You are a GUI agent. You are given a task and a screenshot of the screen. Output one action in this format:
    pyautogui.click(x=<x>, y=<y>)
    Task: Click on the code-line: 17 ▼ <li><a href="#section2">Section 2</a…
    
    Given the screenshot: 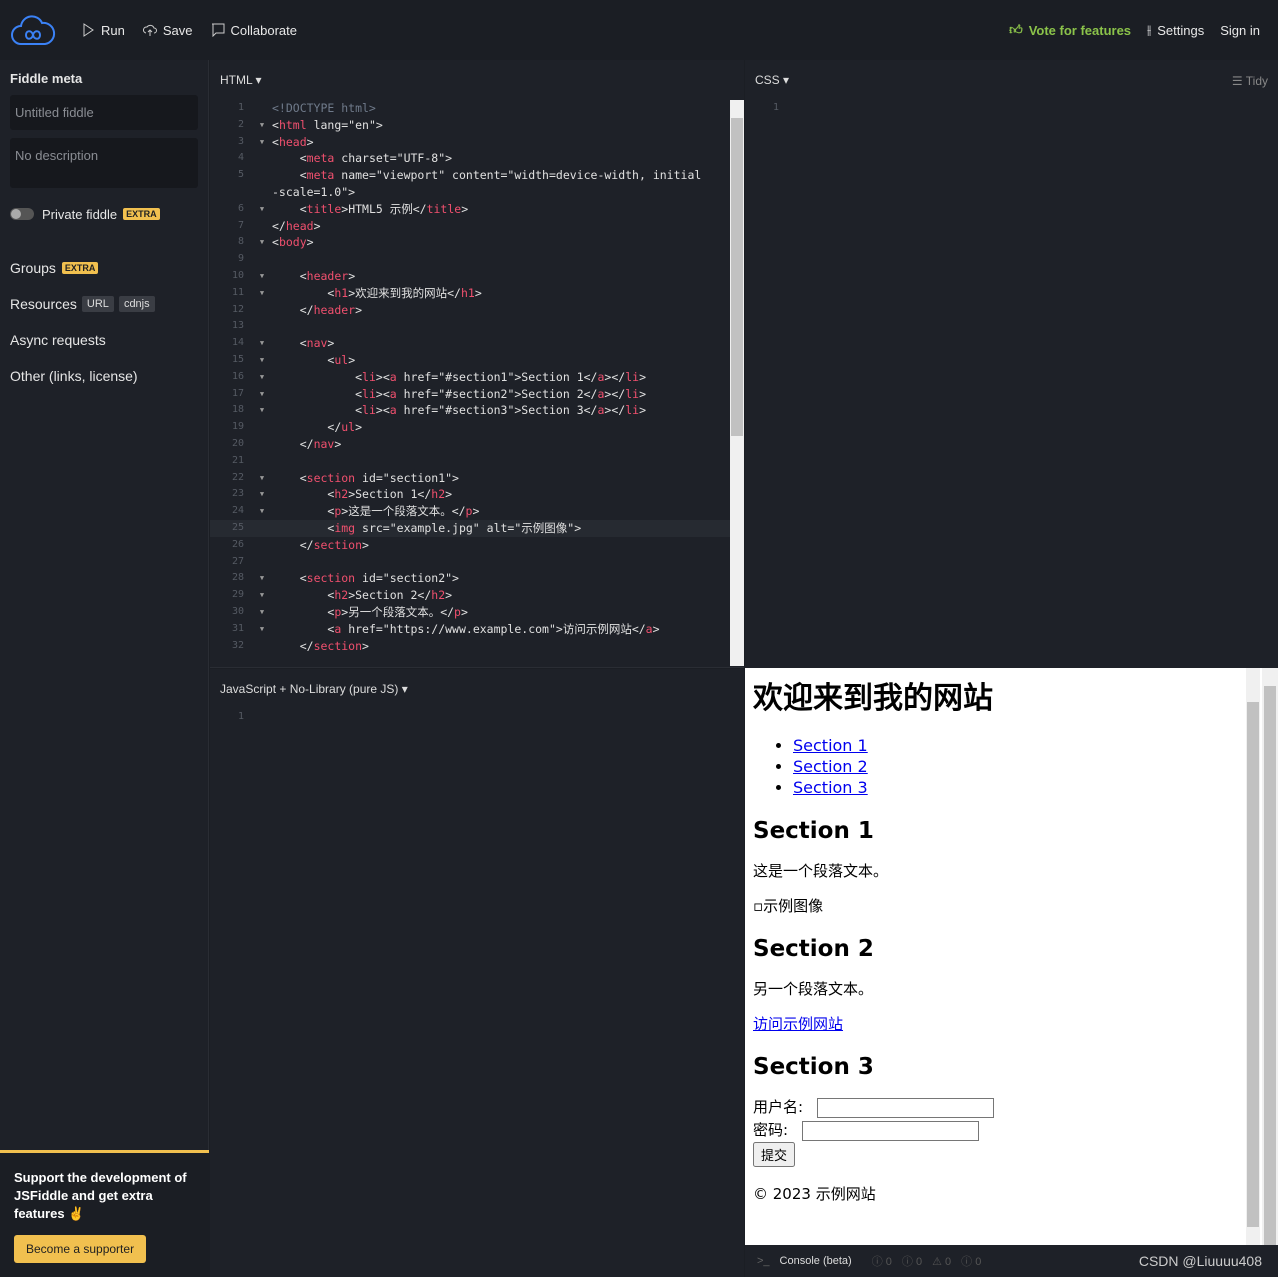 What is the action you would take?
    pyautogui.click(x=477, y=394)
    